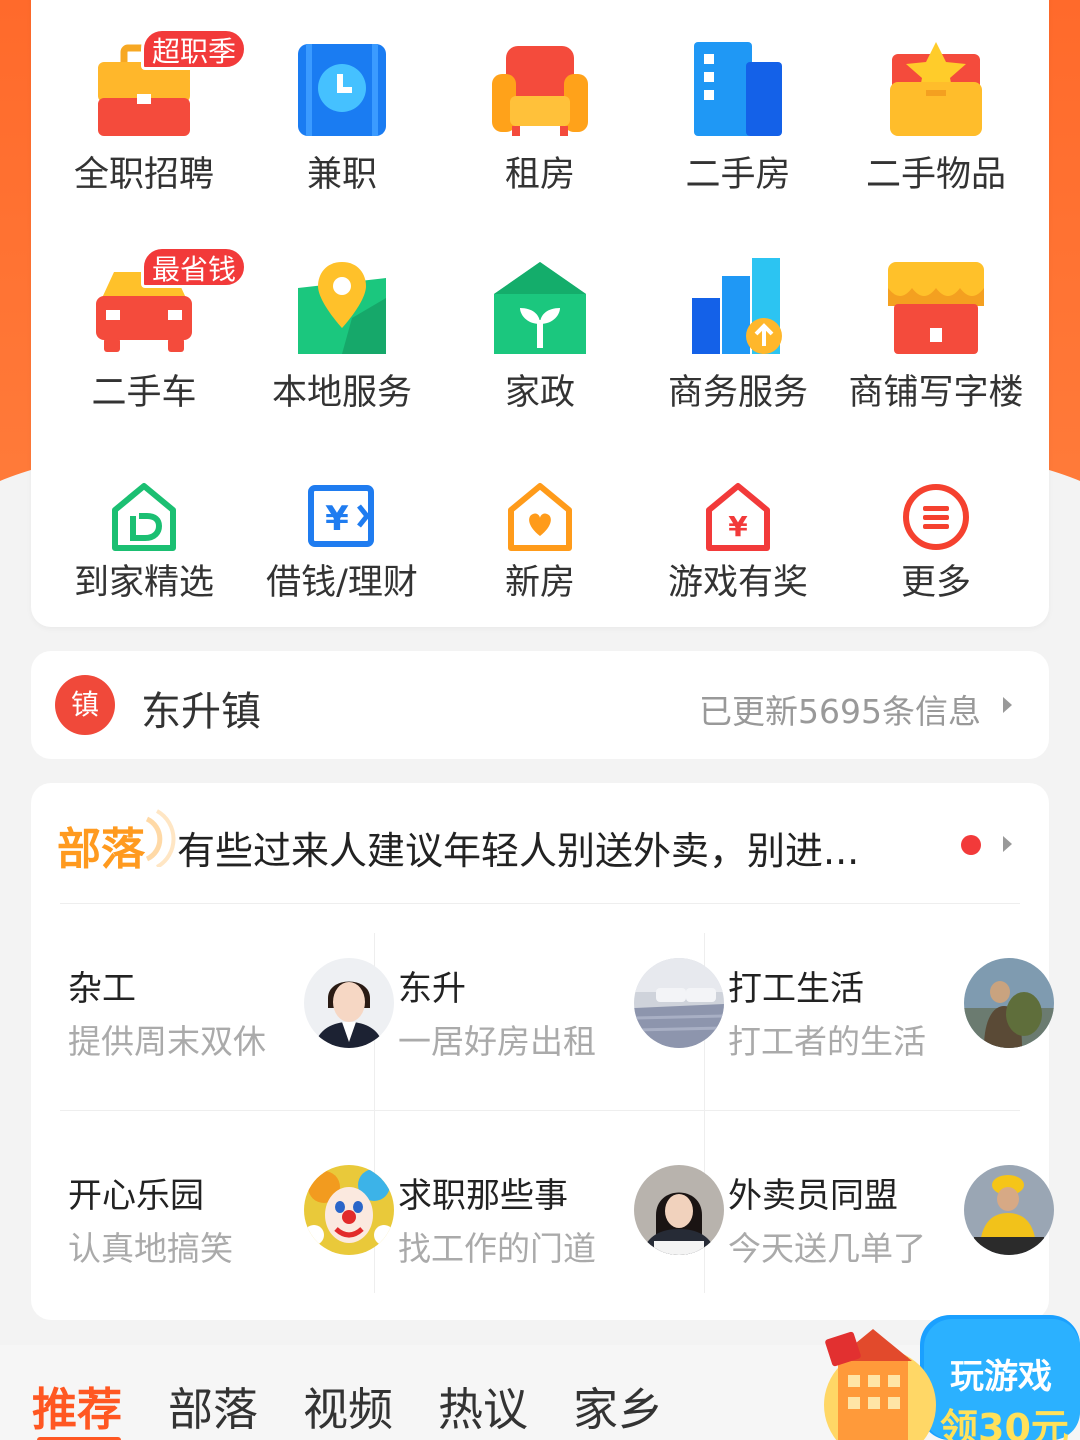  Describe the element at coordinates (971, 845) in the screenshot. I see `unread-dot` at that location.